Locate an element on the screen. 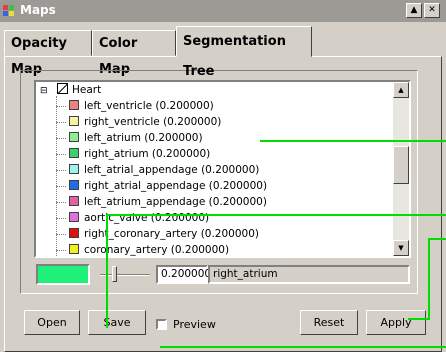 The width and height of the screenshot is (446, 352). tree-root-heart: ⊟ Heart is located at coordinates (70, 90).